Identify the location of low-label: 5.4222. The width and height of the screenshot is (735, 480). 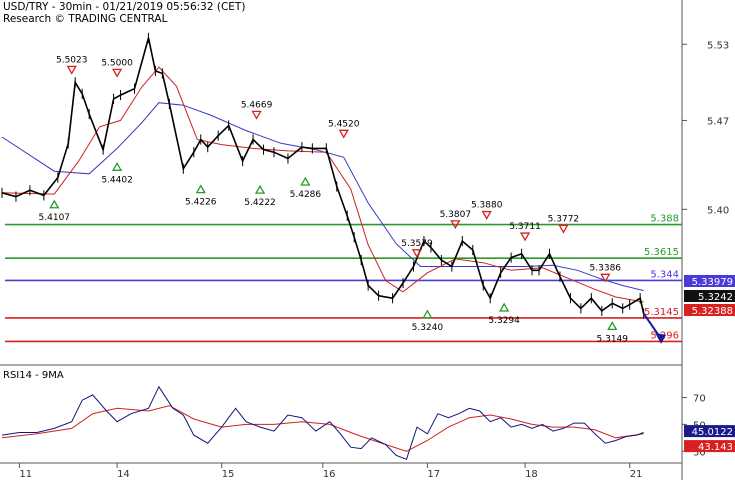
(260, 203).